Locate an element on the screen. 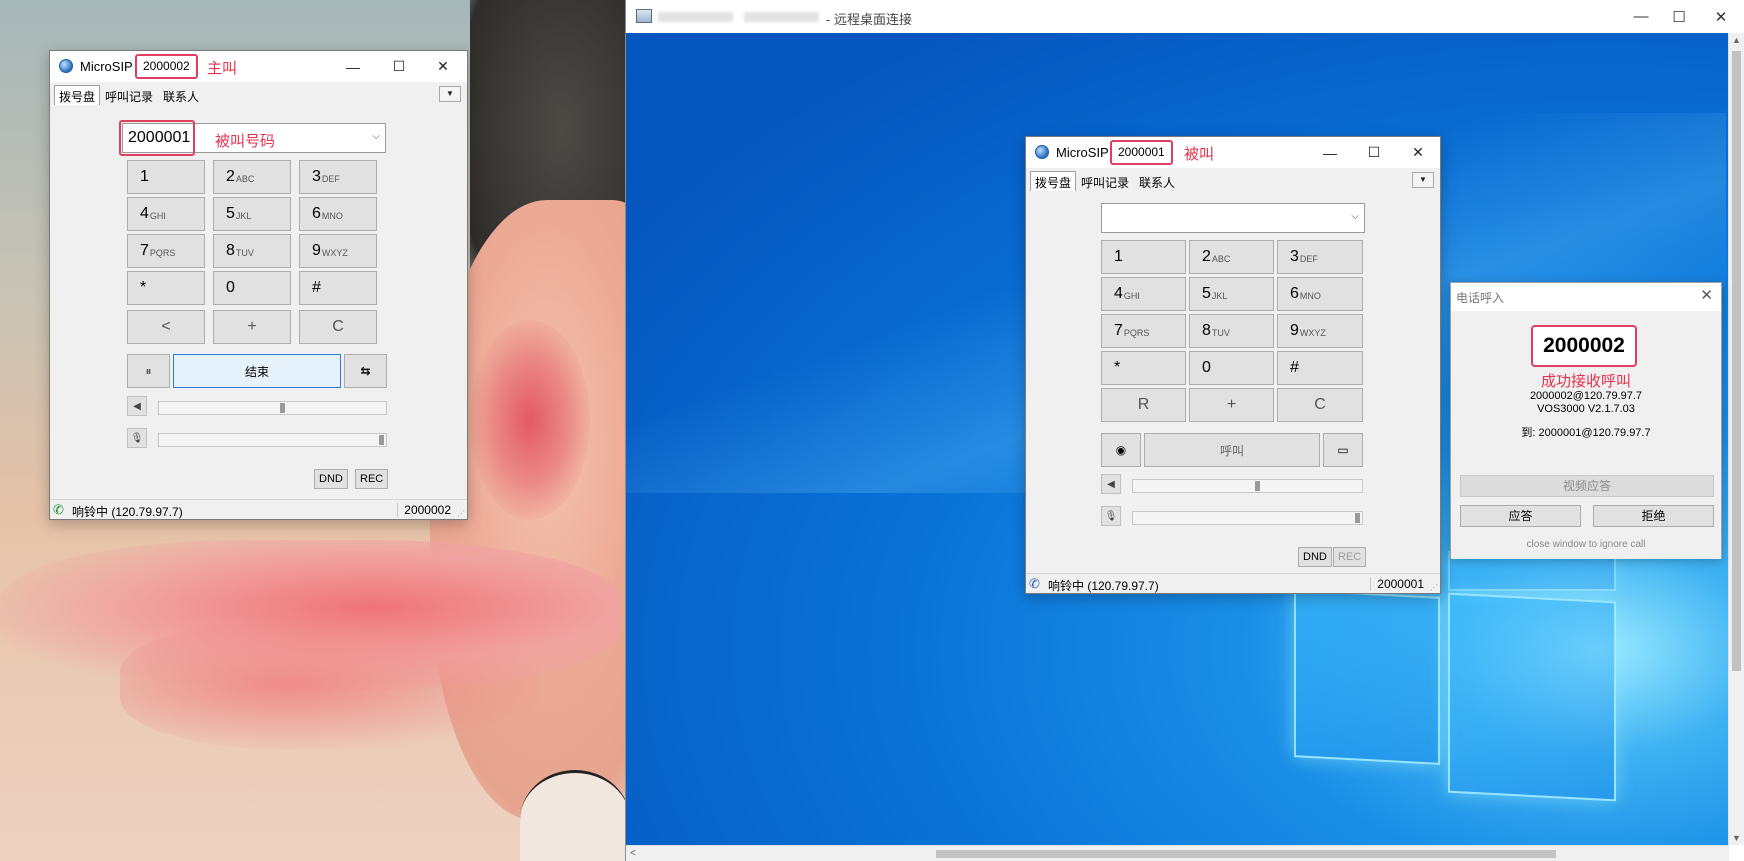 This screenshot has height=861, width=1744. reject-button: 拒绝 is located at coordinates (1653, 516).